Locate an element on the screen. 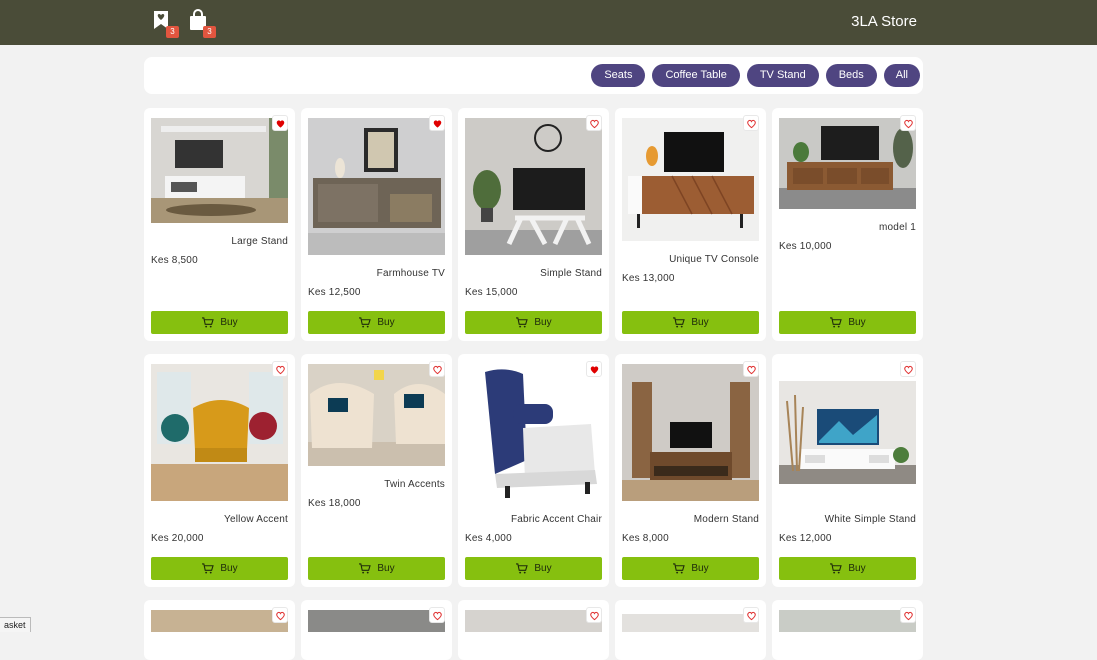  filter-bar: Seats Coffee Table TV Stand Beds All is located at coordinates (533, 75).